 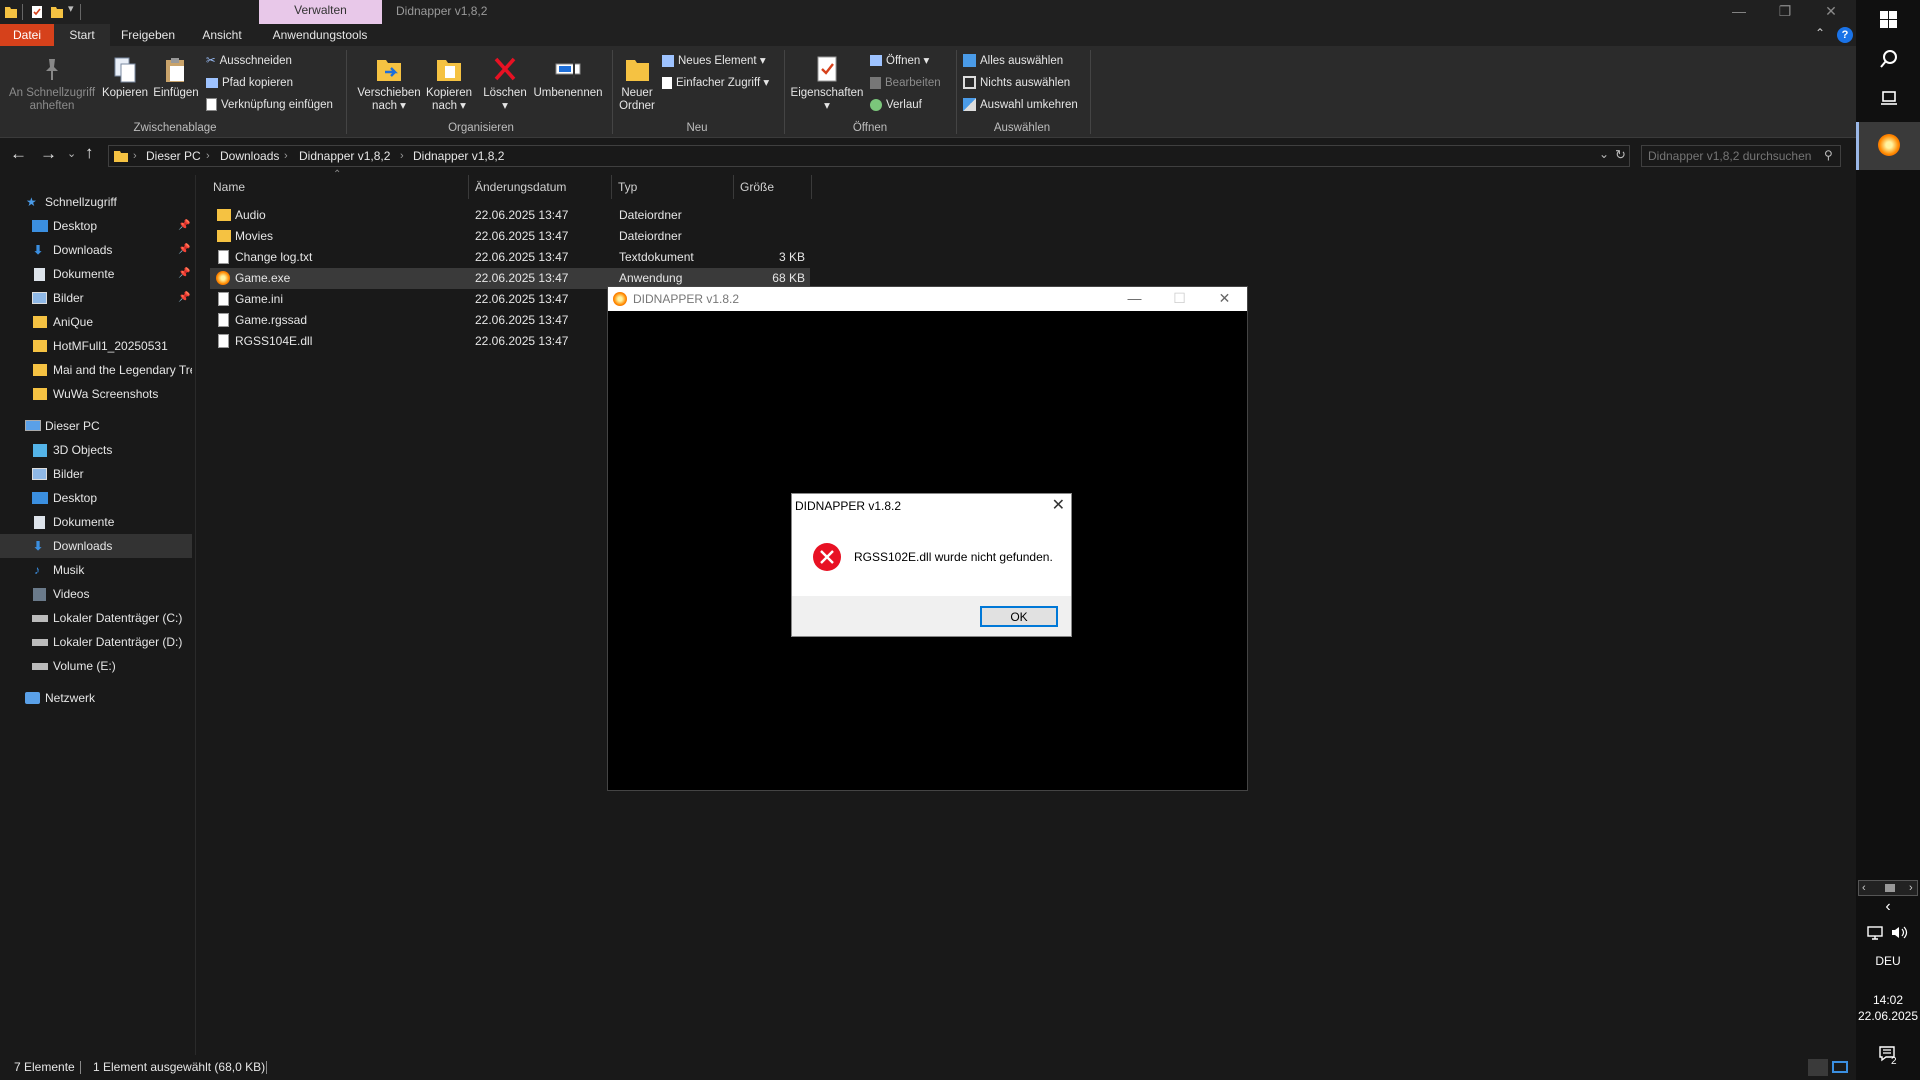 I want to click on nav-quick-access: ★ Schnellzugriff, so click(x=96, y=202).